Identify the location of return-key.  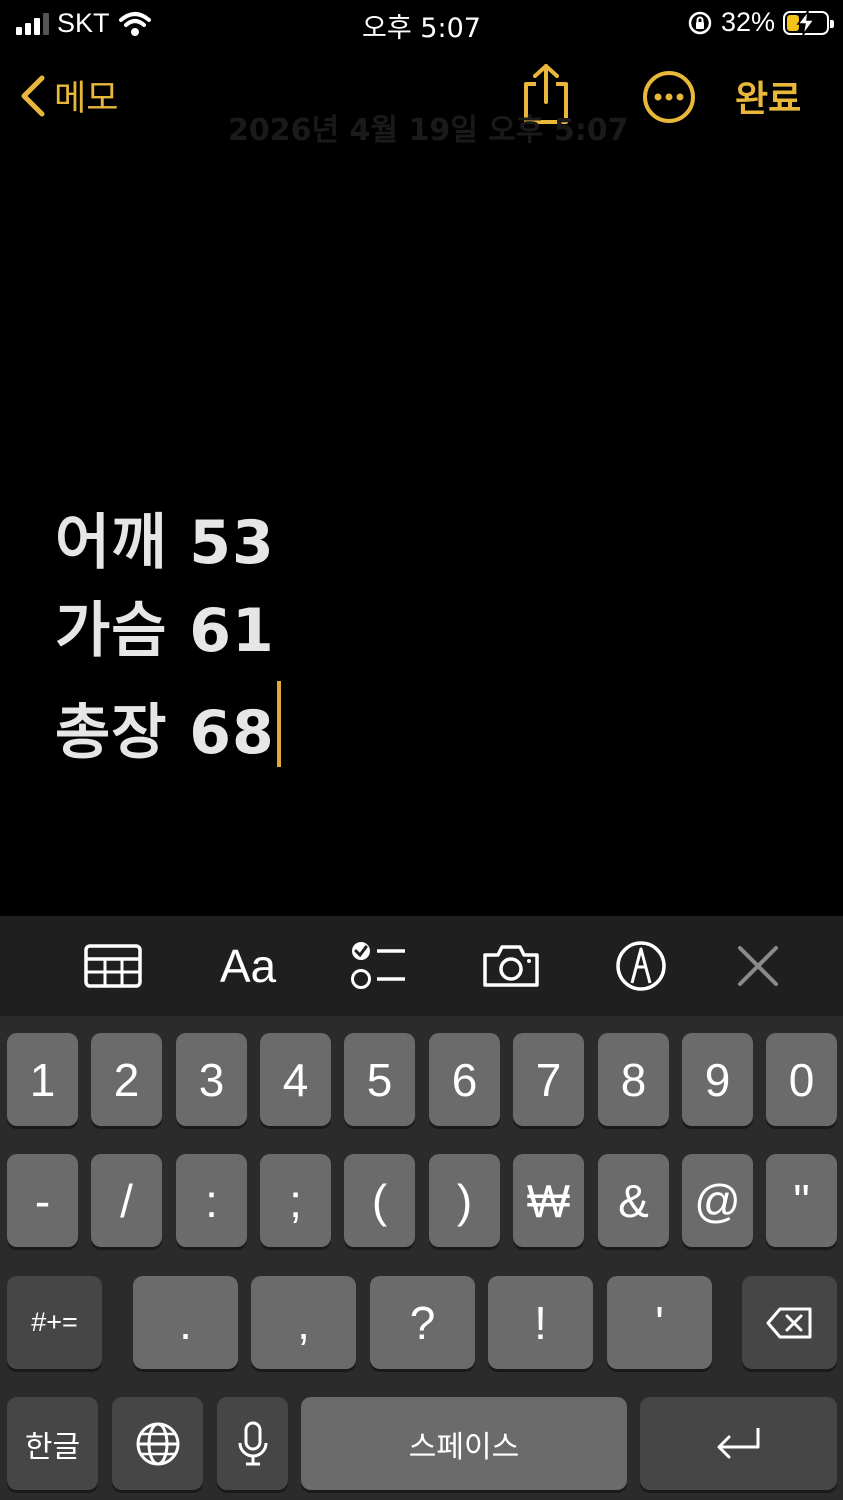
(738, 1443).